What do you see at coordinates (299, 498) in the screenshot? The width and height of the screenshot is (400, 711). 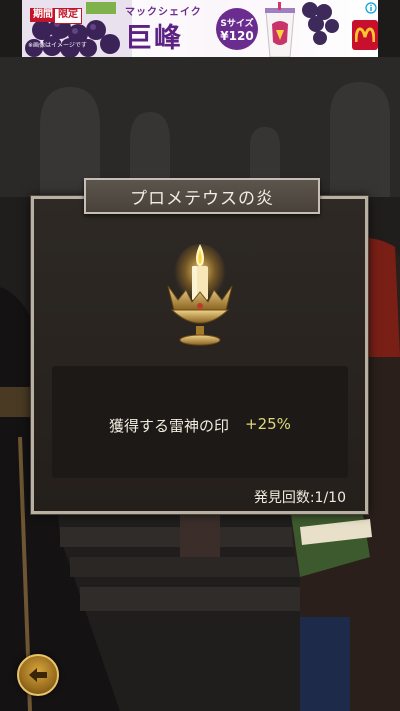 I see `discovery-count: 発見回数:1/10` at bounding box center [299, 498].